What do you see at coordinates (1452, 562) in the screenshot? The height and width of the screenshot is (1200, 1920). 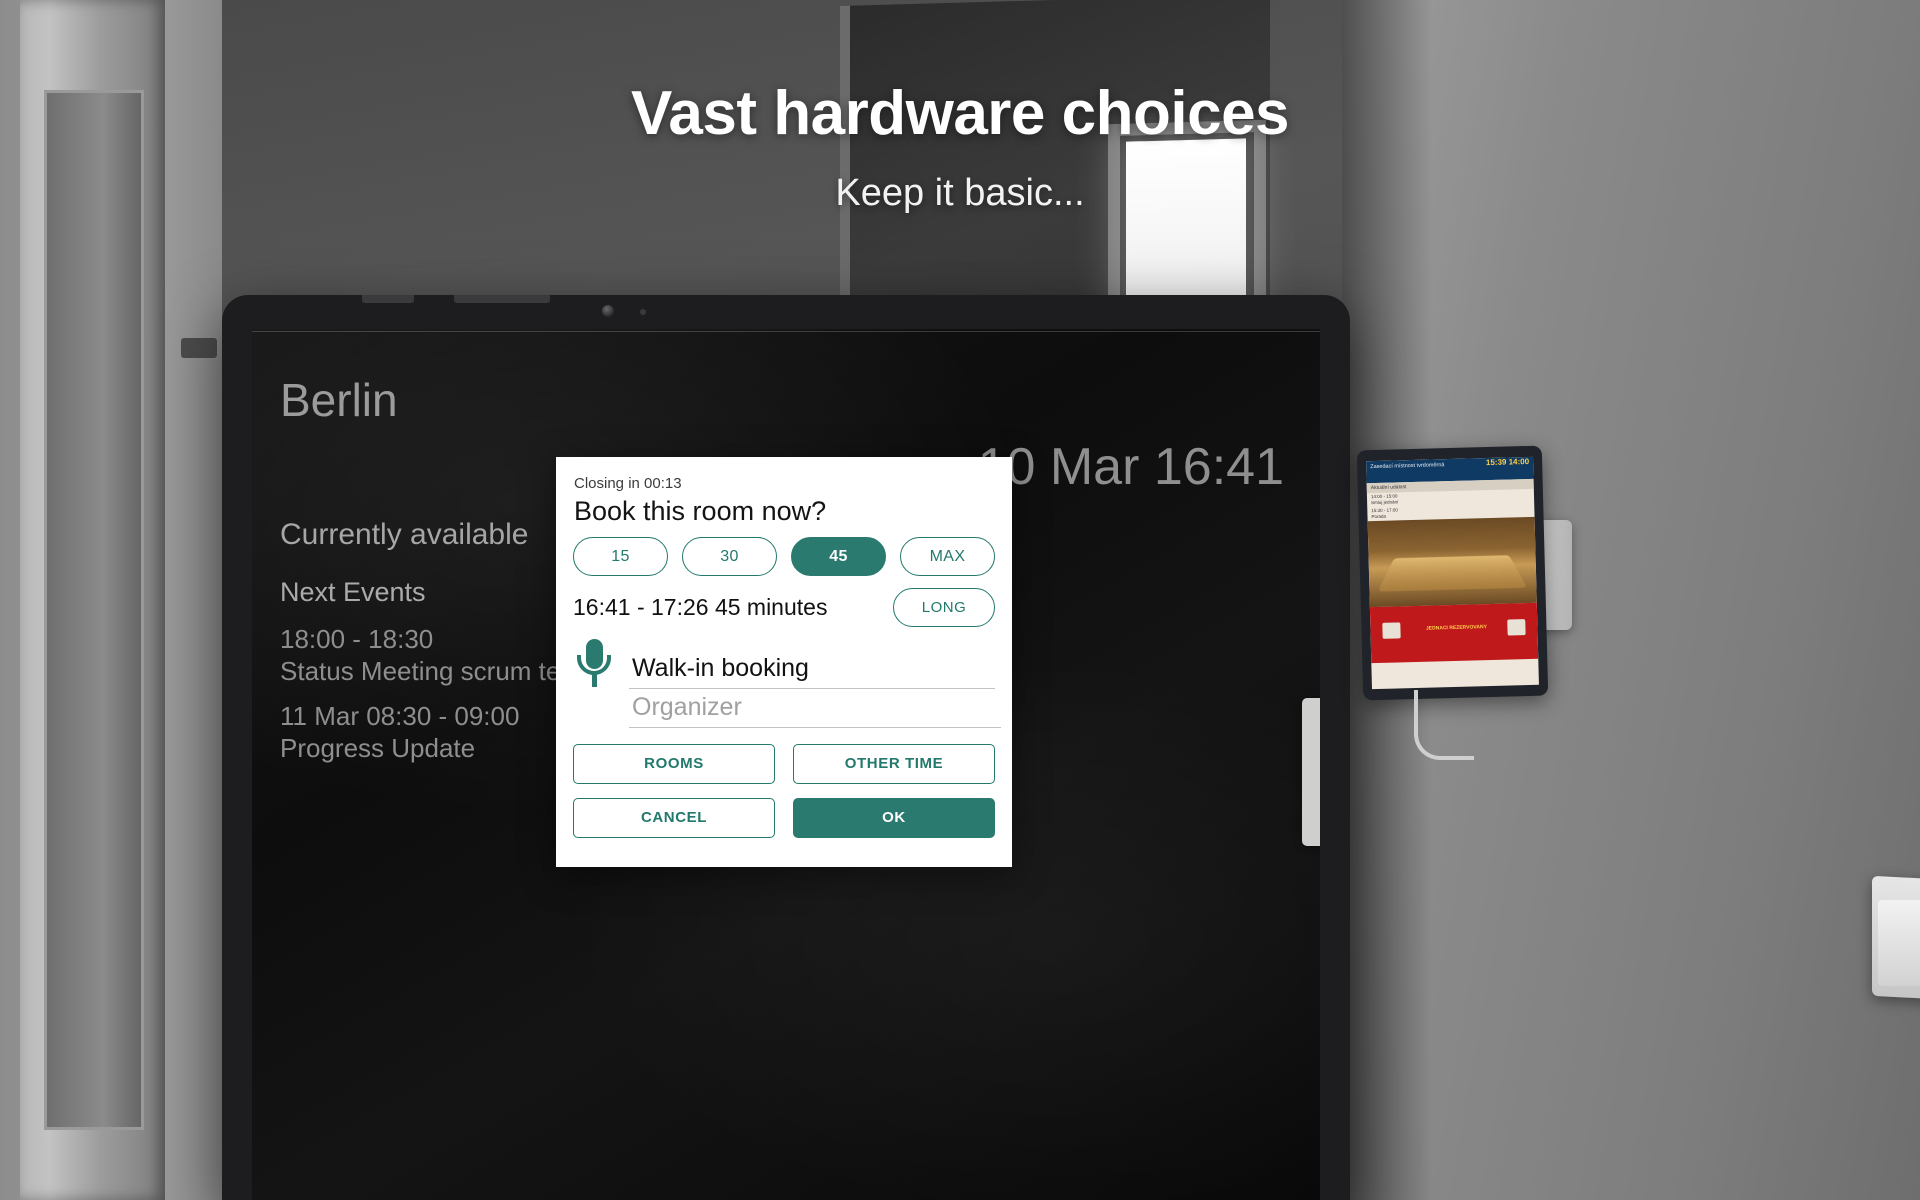 I see `wall-tablet-photo` at bounding box center [1452, 562].